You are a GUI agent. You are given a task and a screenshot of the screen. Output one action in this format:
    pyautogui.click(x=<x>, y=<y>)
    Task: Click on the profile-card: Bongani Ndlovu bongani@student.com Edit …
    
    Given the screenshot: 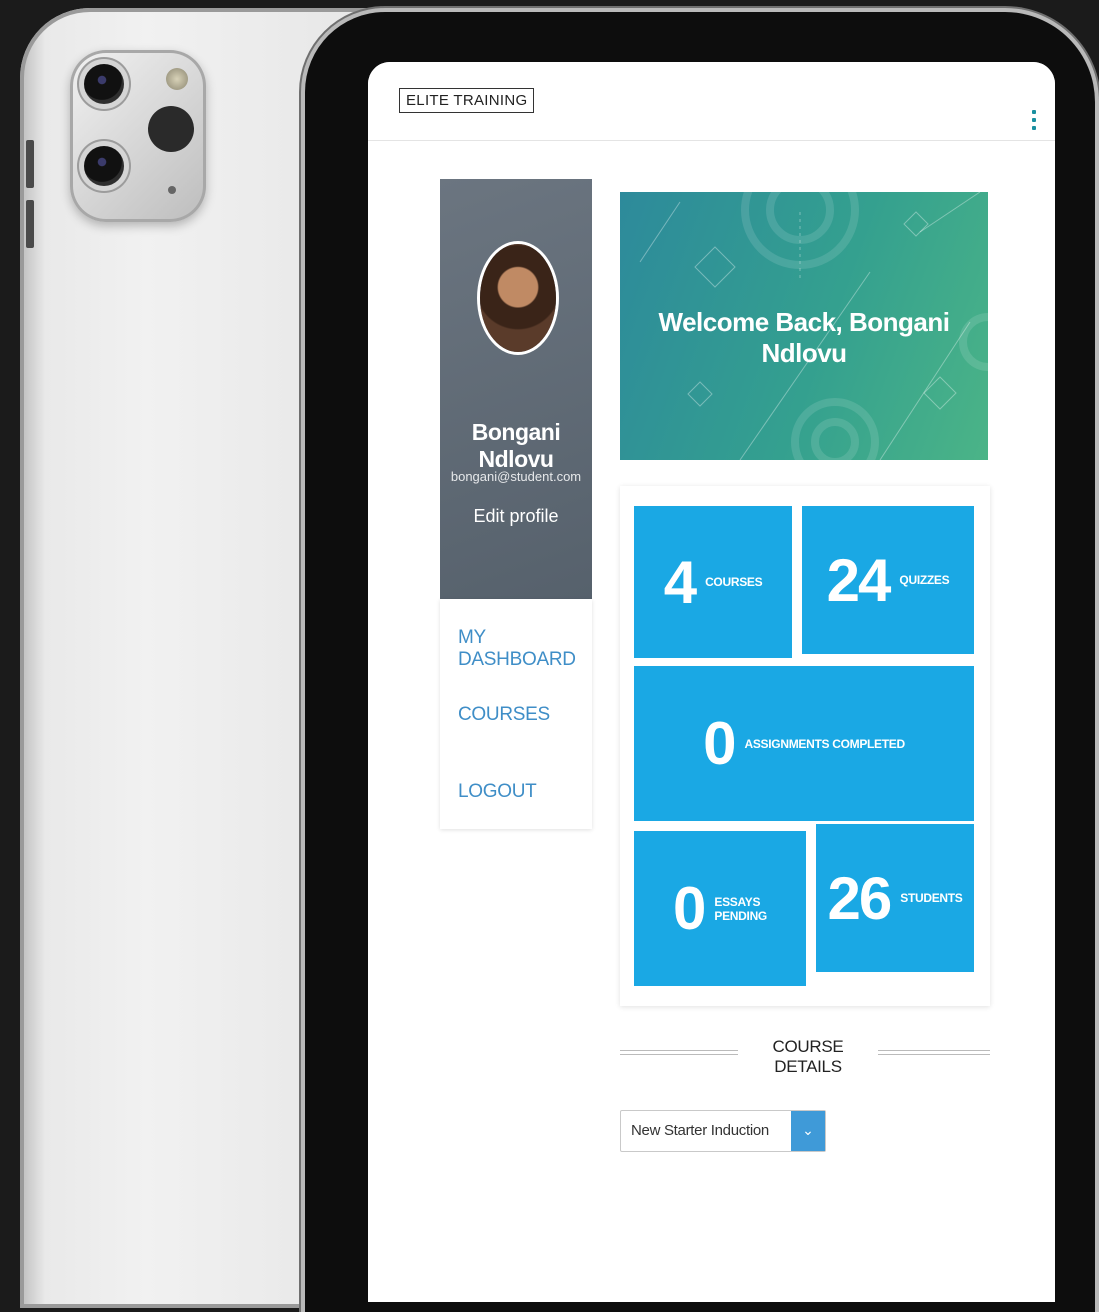 What is the action you would take?
    pyautogui.click(x=516, y=389)
    